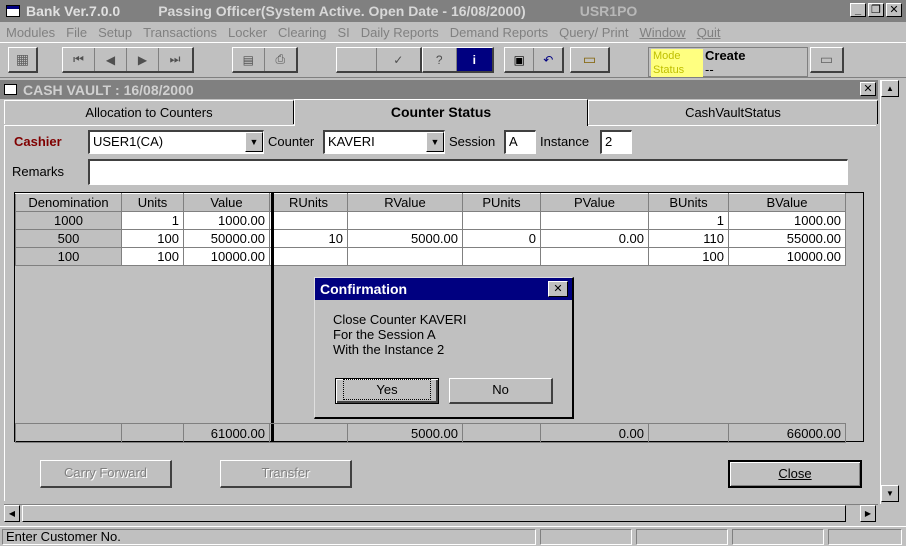  Describe the element at coordinates (709, 32) in the screenshot. I see `menu-quit: Quit` at that location.